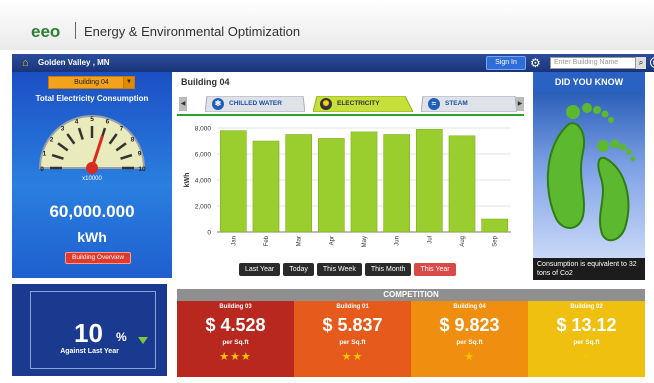 The width and height of the screenshot is (654, 383). I want to click on x-tick-label: Jan, so click(234, 241).